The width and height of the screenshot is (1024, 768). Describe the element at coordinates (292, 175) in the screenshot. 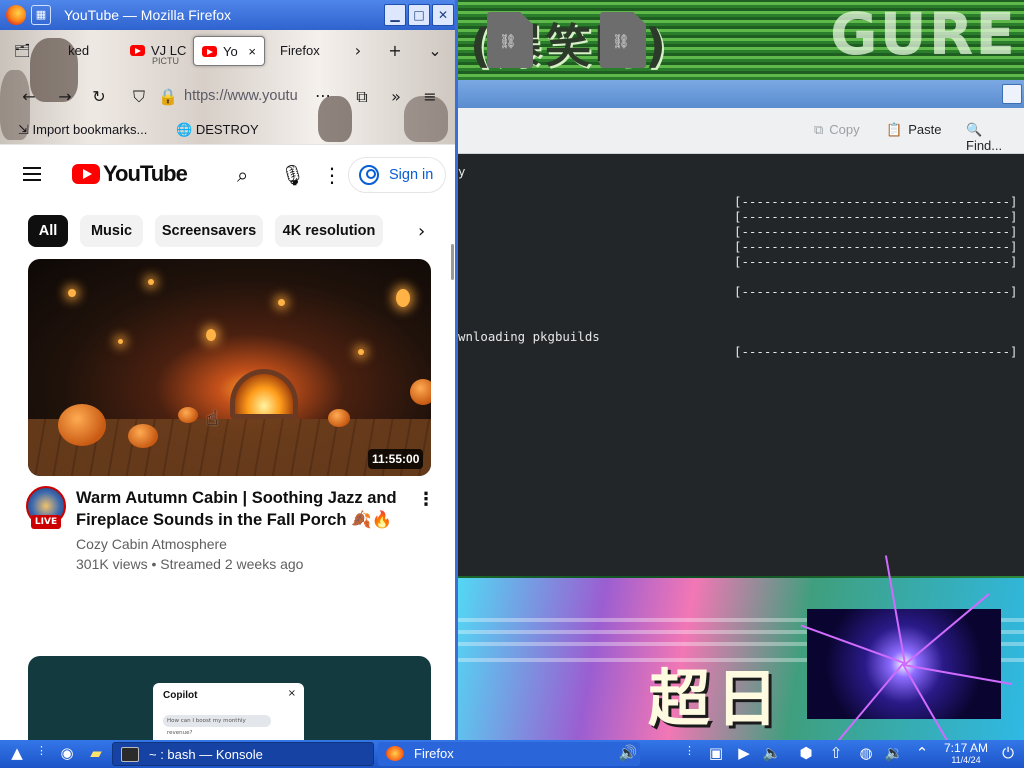

I see `microphone-icon: 🎙` at that location.